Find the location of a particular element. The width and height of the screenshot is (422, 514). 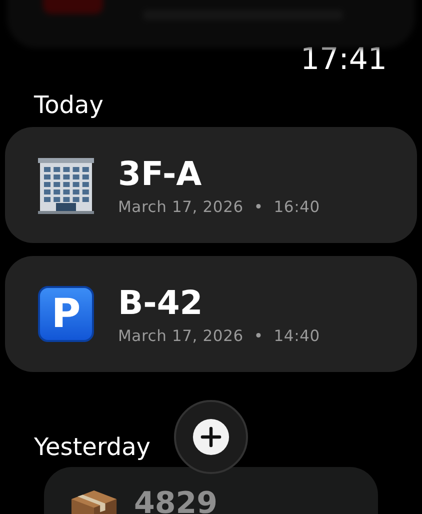

entry-card: 4829 is located at coordinates (211, 490).